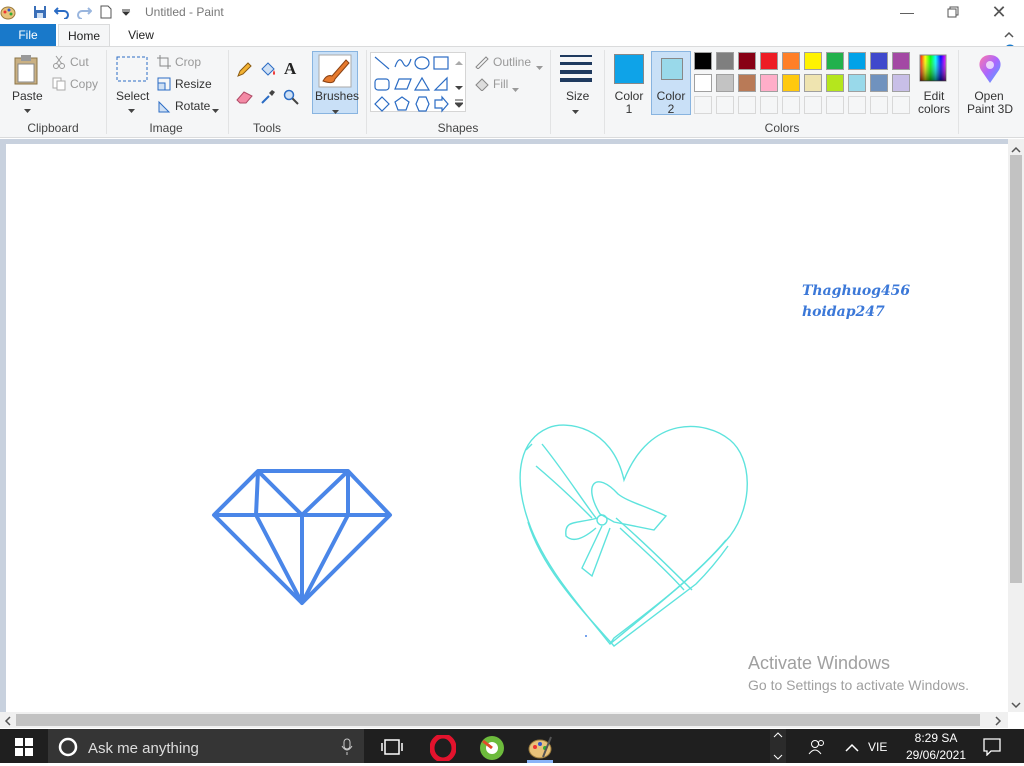  I want to click on size-button: Size, so click(577, 96).